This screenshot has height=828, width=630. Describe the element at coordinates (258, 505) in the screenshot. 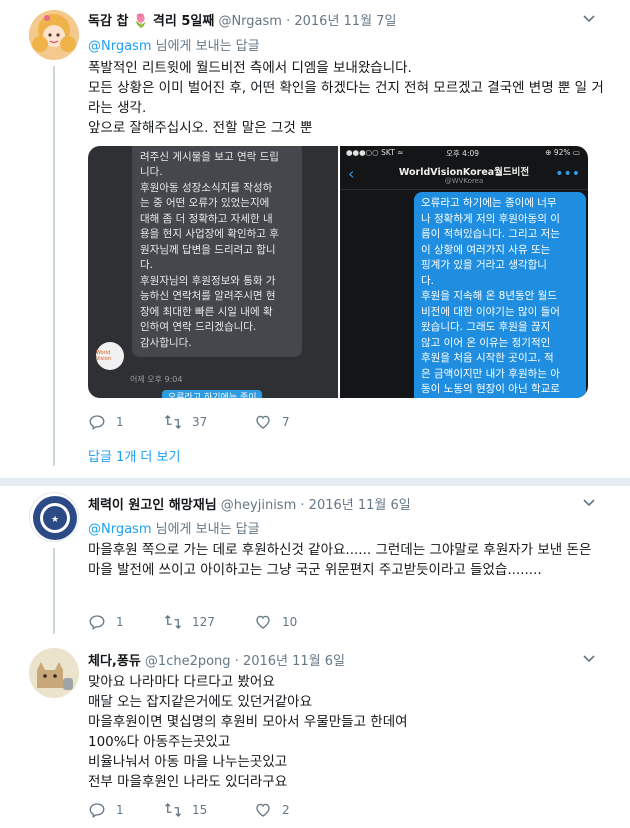

I see `handle: @heyjinism` at that location.